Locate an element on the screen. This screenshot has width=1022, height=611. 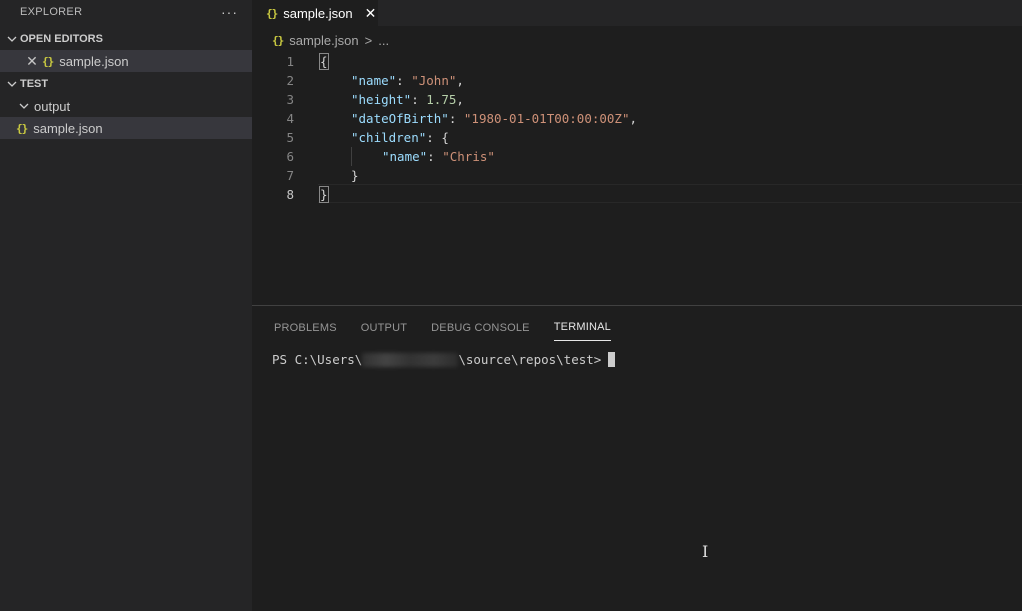
line-number: 2 is located at coordinates (290, 80).